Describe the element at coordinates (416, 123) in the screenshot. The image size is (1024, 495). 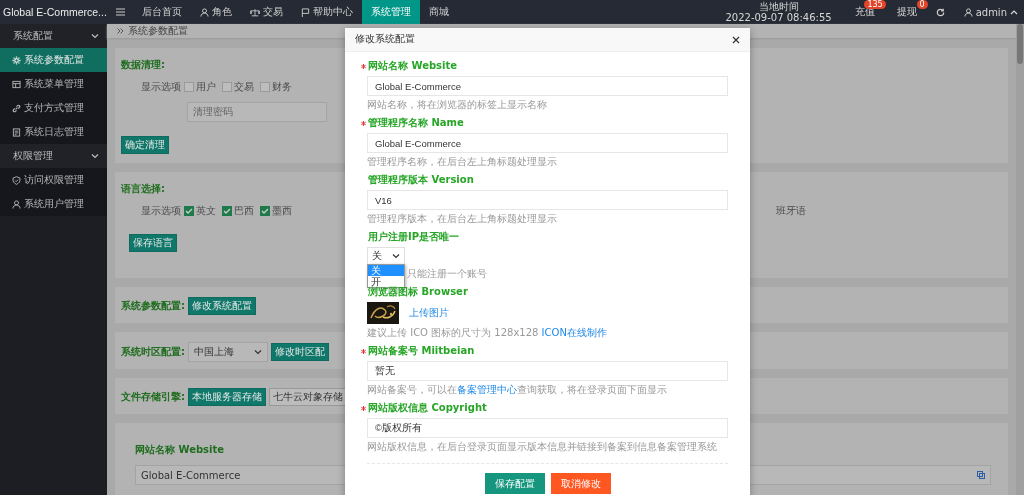
I see `field-label: 管理程序名称 Name` at that location.